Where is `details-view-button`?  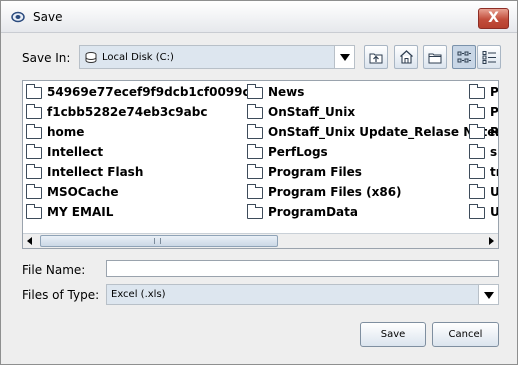
details-view-button is located at coordinates (489, 57).